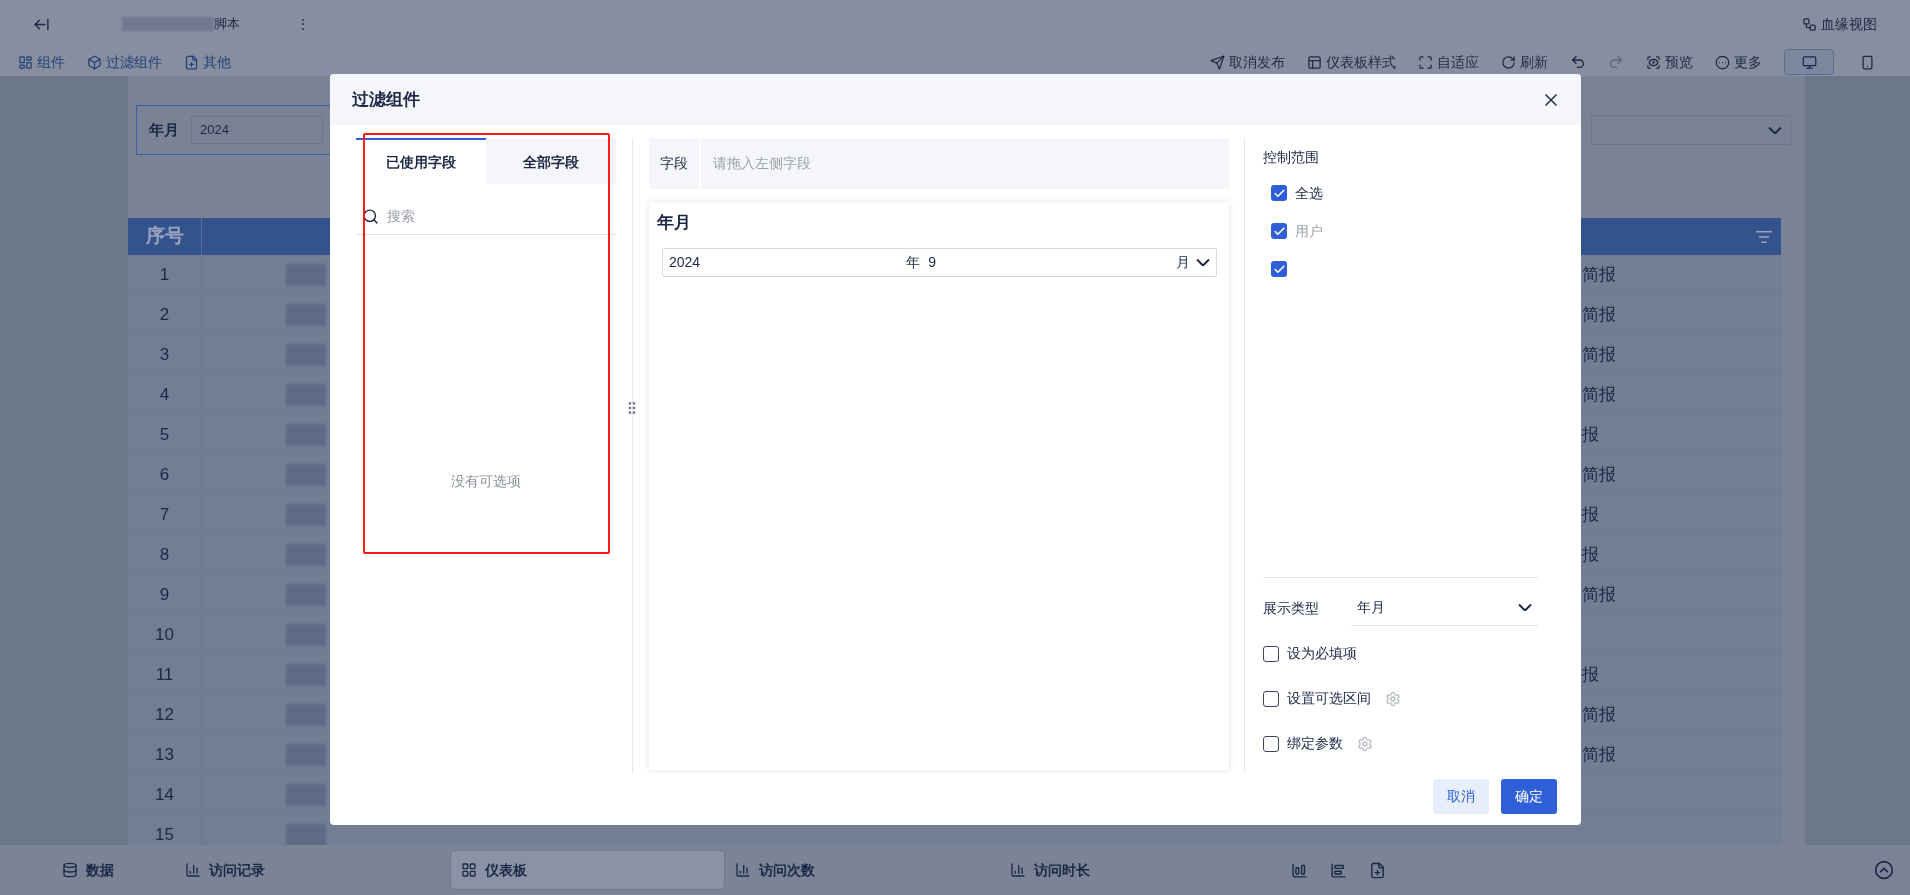 The image size is (1910, 895). What do you see at coordinates (165, 354) in the screenshot?
I see `table-cell: 3` at bounding box center [165, 354].